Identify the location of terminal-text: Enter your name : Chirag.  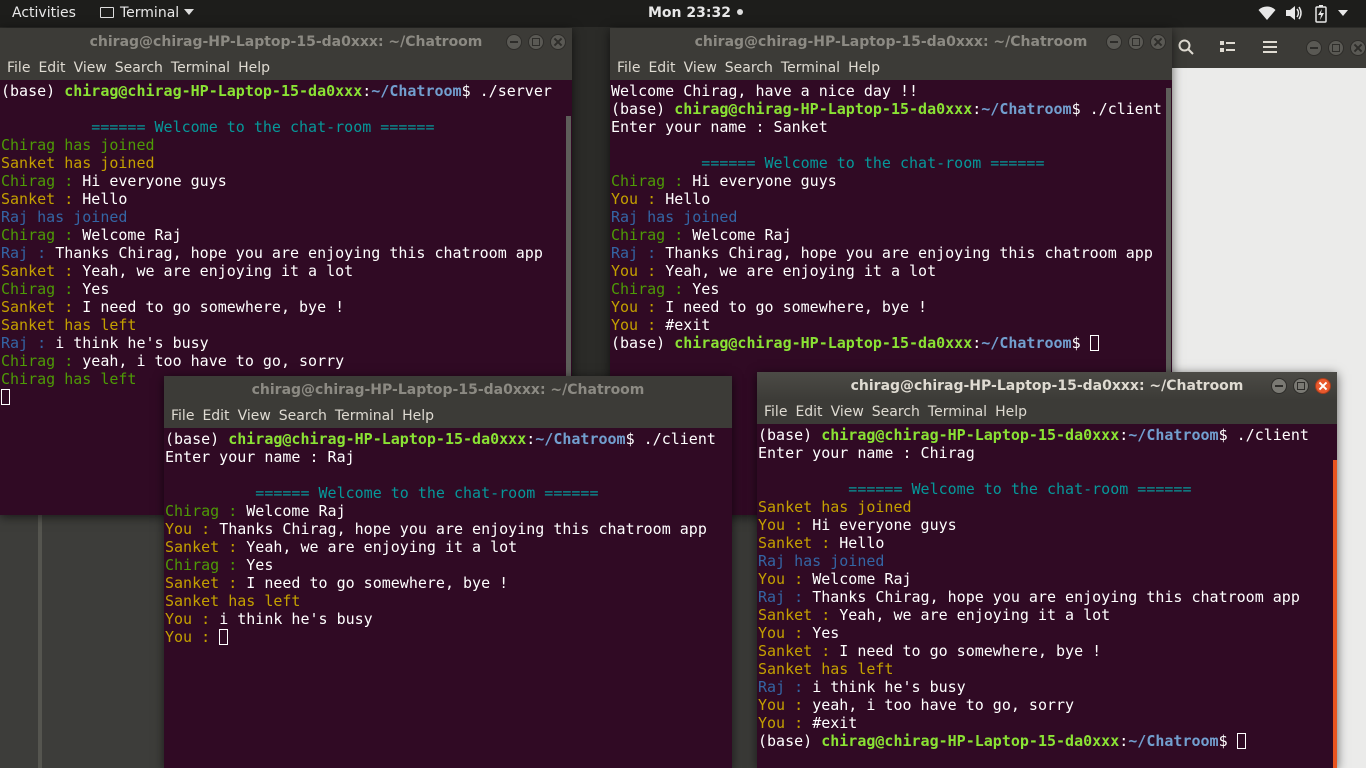
(866, 453).